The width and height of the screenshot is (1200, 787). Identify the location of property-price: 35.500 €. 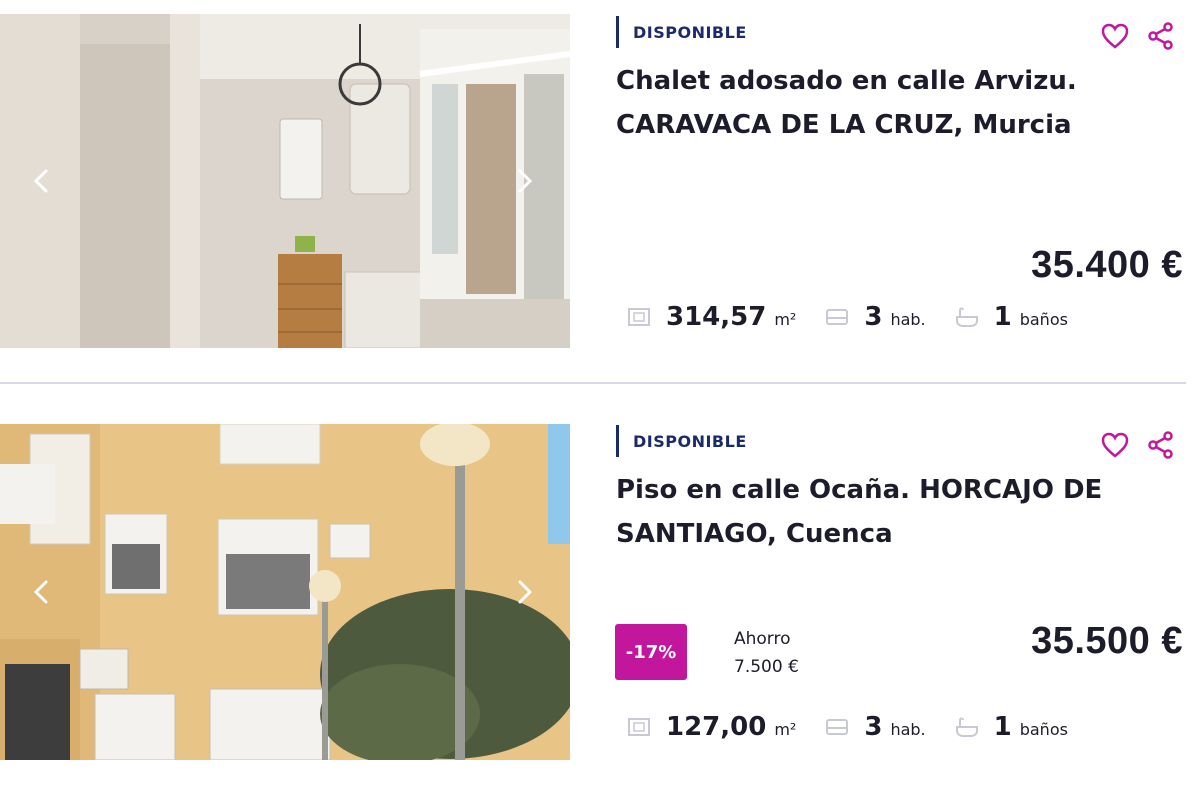
(1107, 641).